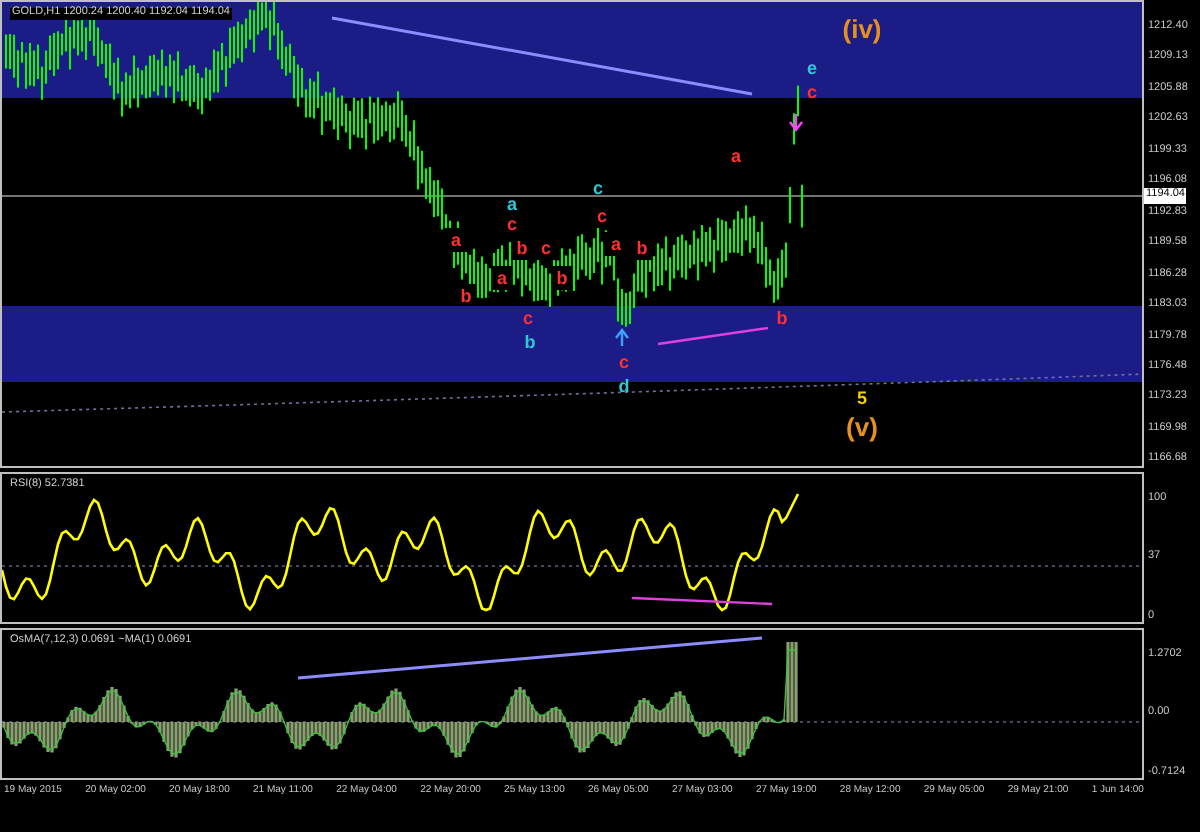  Describe the element at coordinates (862, 29) in the screenshot. I see `wave-label: (iv)` at that location.